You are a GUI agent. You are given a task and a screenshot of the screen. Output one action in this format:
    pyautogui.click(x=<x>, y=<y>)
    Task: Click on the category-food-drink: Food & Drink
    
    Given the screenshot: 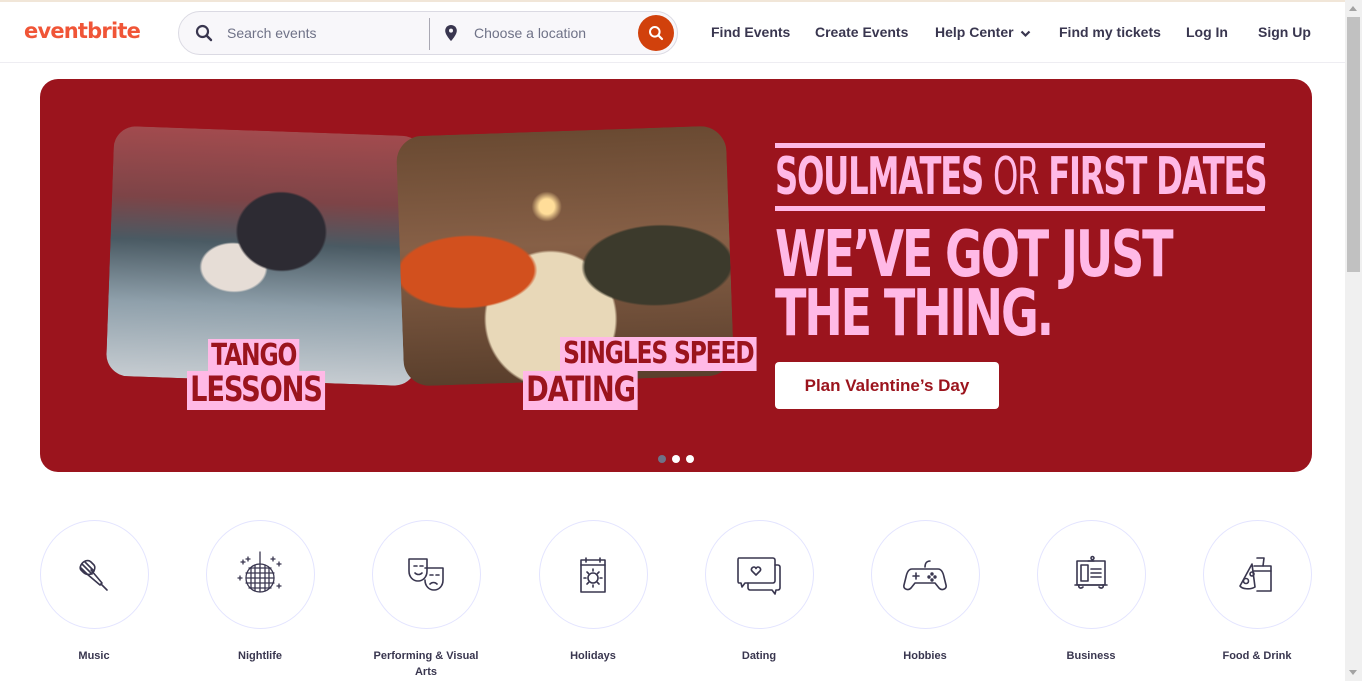 What is the action you would take?
    pyautogui.click(x=1257, y=592)
    